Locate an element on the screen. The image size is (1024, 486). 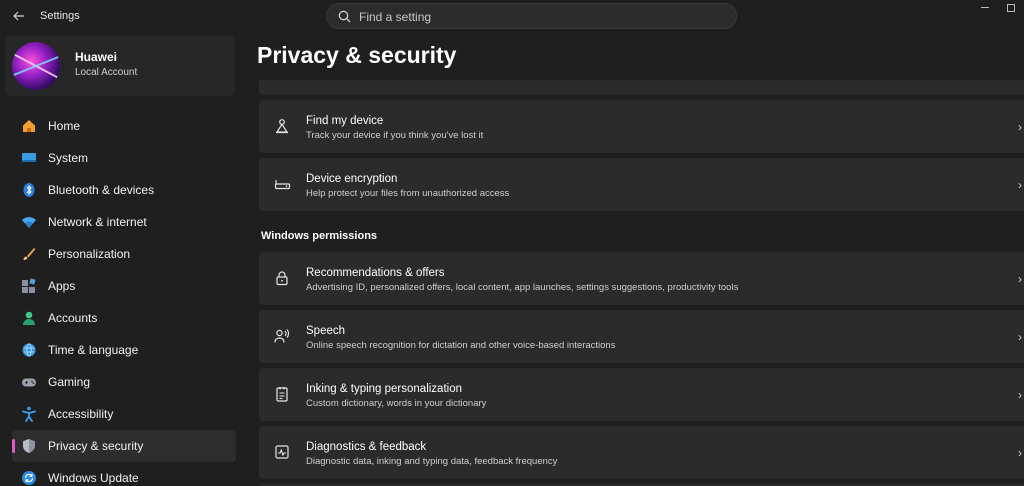
encryption-icon is located at coordinates (282, 184).